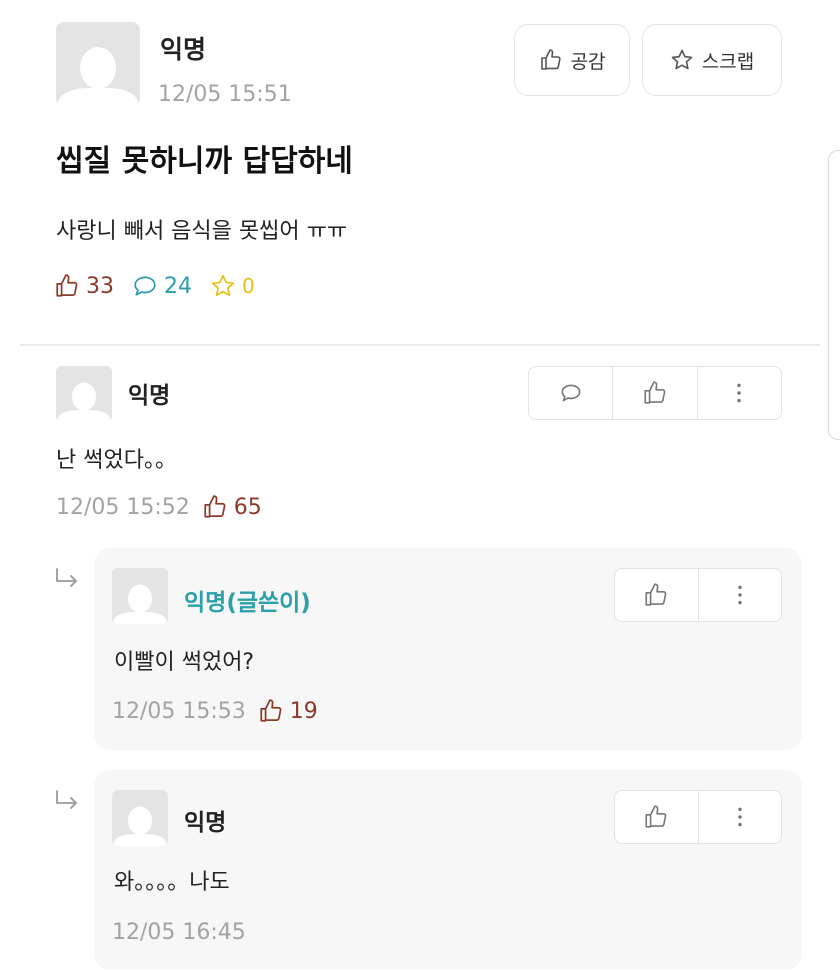 The width and height of the screenshot is (840, 979). I want to click on post-title: 씹질 못하니까 답답하네, so click(204, 161).